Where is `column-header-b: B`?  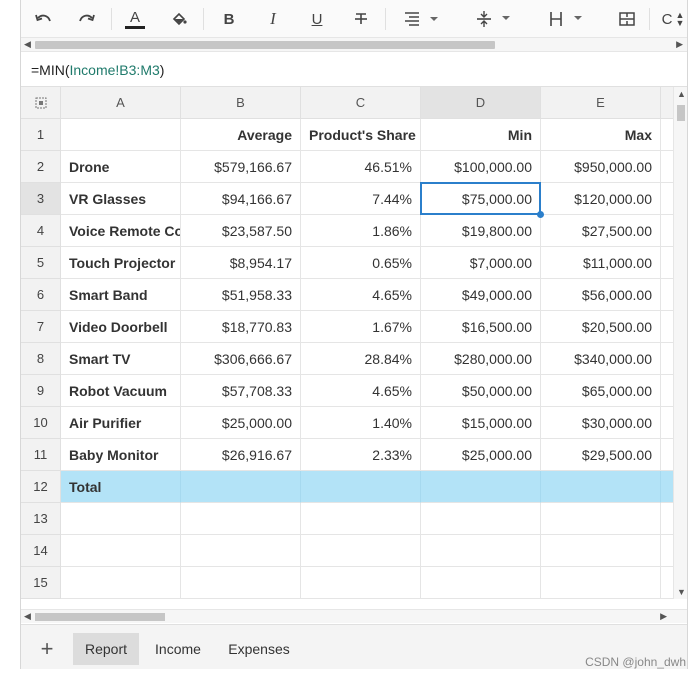 column-header-b: B is located at coordinates (241, 103).